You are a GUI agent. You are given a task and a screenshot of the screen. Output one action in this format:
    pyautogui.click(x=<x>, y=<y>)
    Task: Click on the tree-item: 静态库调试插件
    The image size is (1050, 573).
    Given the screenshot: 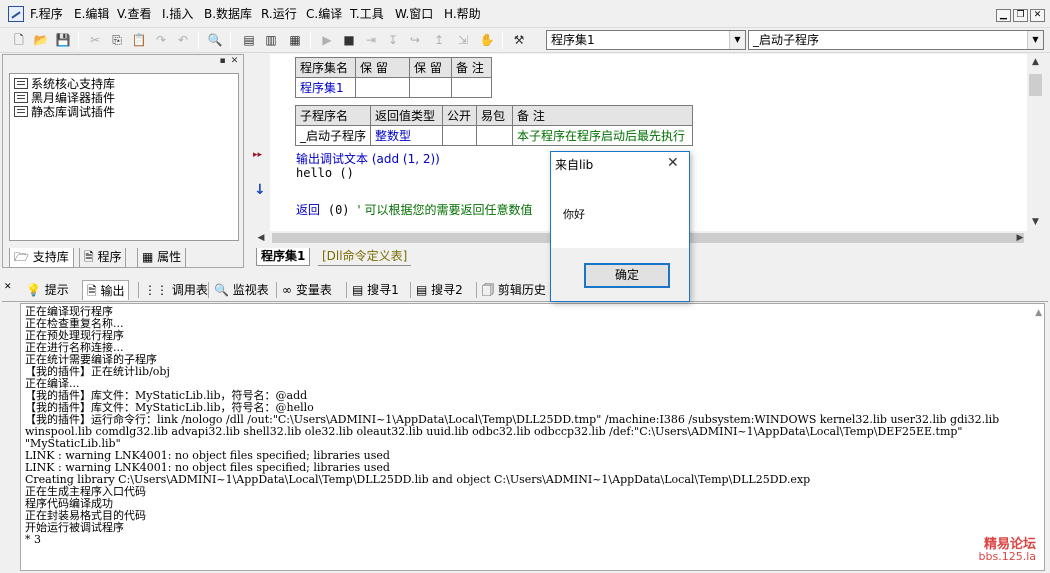 What is the action you would take?
    pyautogui.click(x=64, y=112)
    